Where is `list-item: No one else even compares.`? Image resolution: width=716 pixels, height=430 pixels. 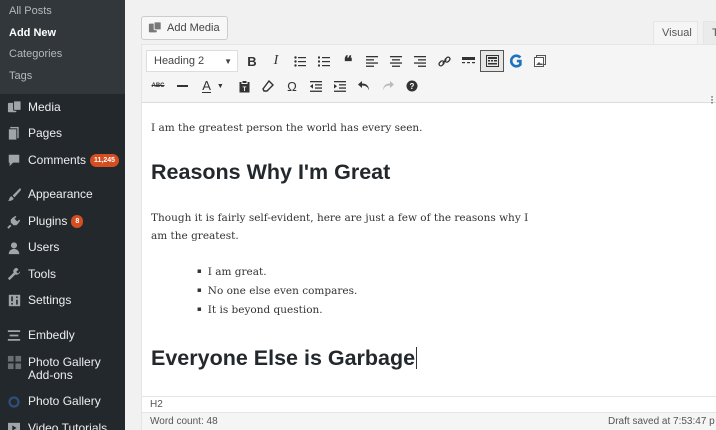
list-item: No one else even compares. is located at coordinates (277, 290).